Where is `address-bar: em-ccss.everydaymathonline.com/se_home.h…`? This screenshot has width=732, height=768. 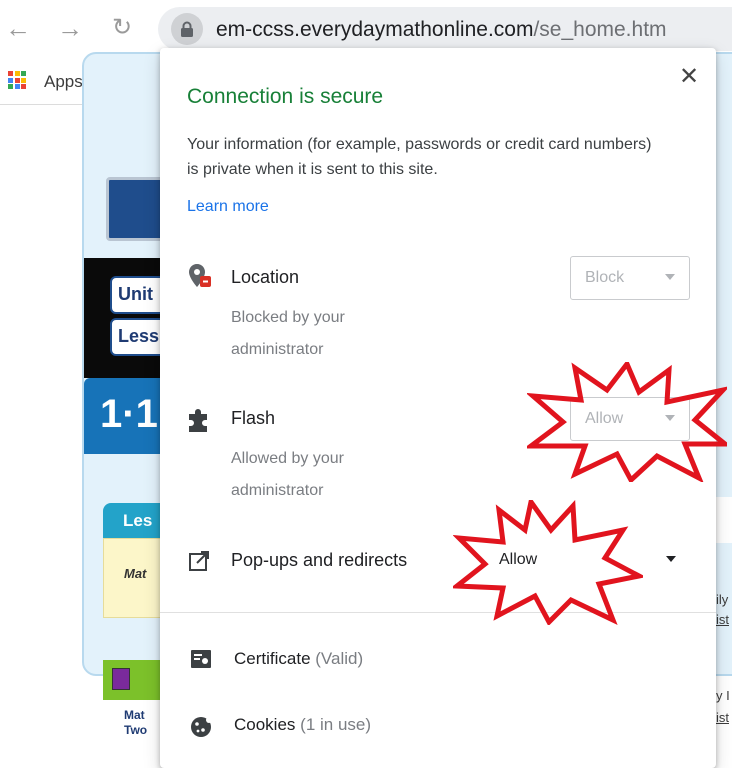
address-bar: em-ccss.everydaymathonline.com/se_home.h… is located at coordinates (445, 29).